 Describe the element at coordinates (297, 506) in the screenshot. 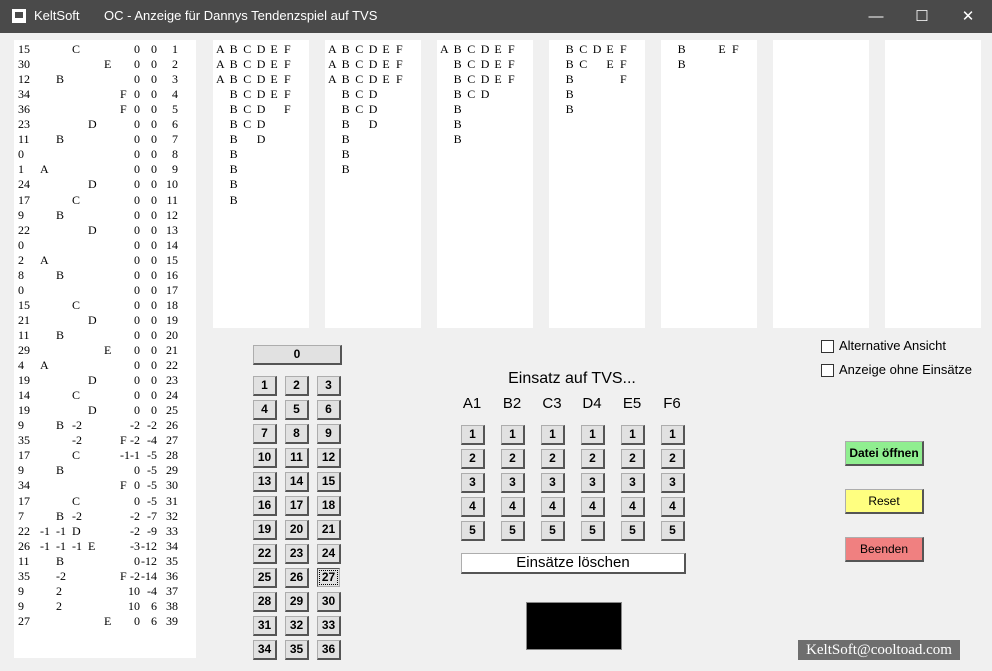

I see `number-button-17: 17` at that location.